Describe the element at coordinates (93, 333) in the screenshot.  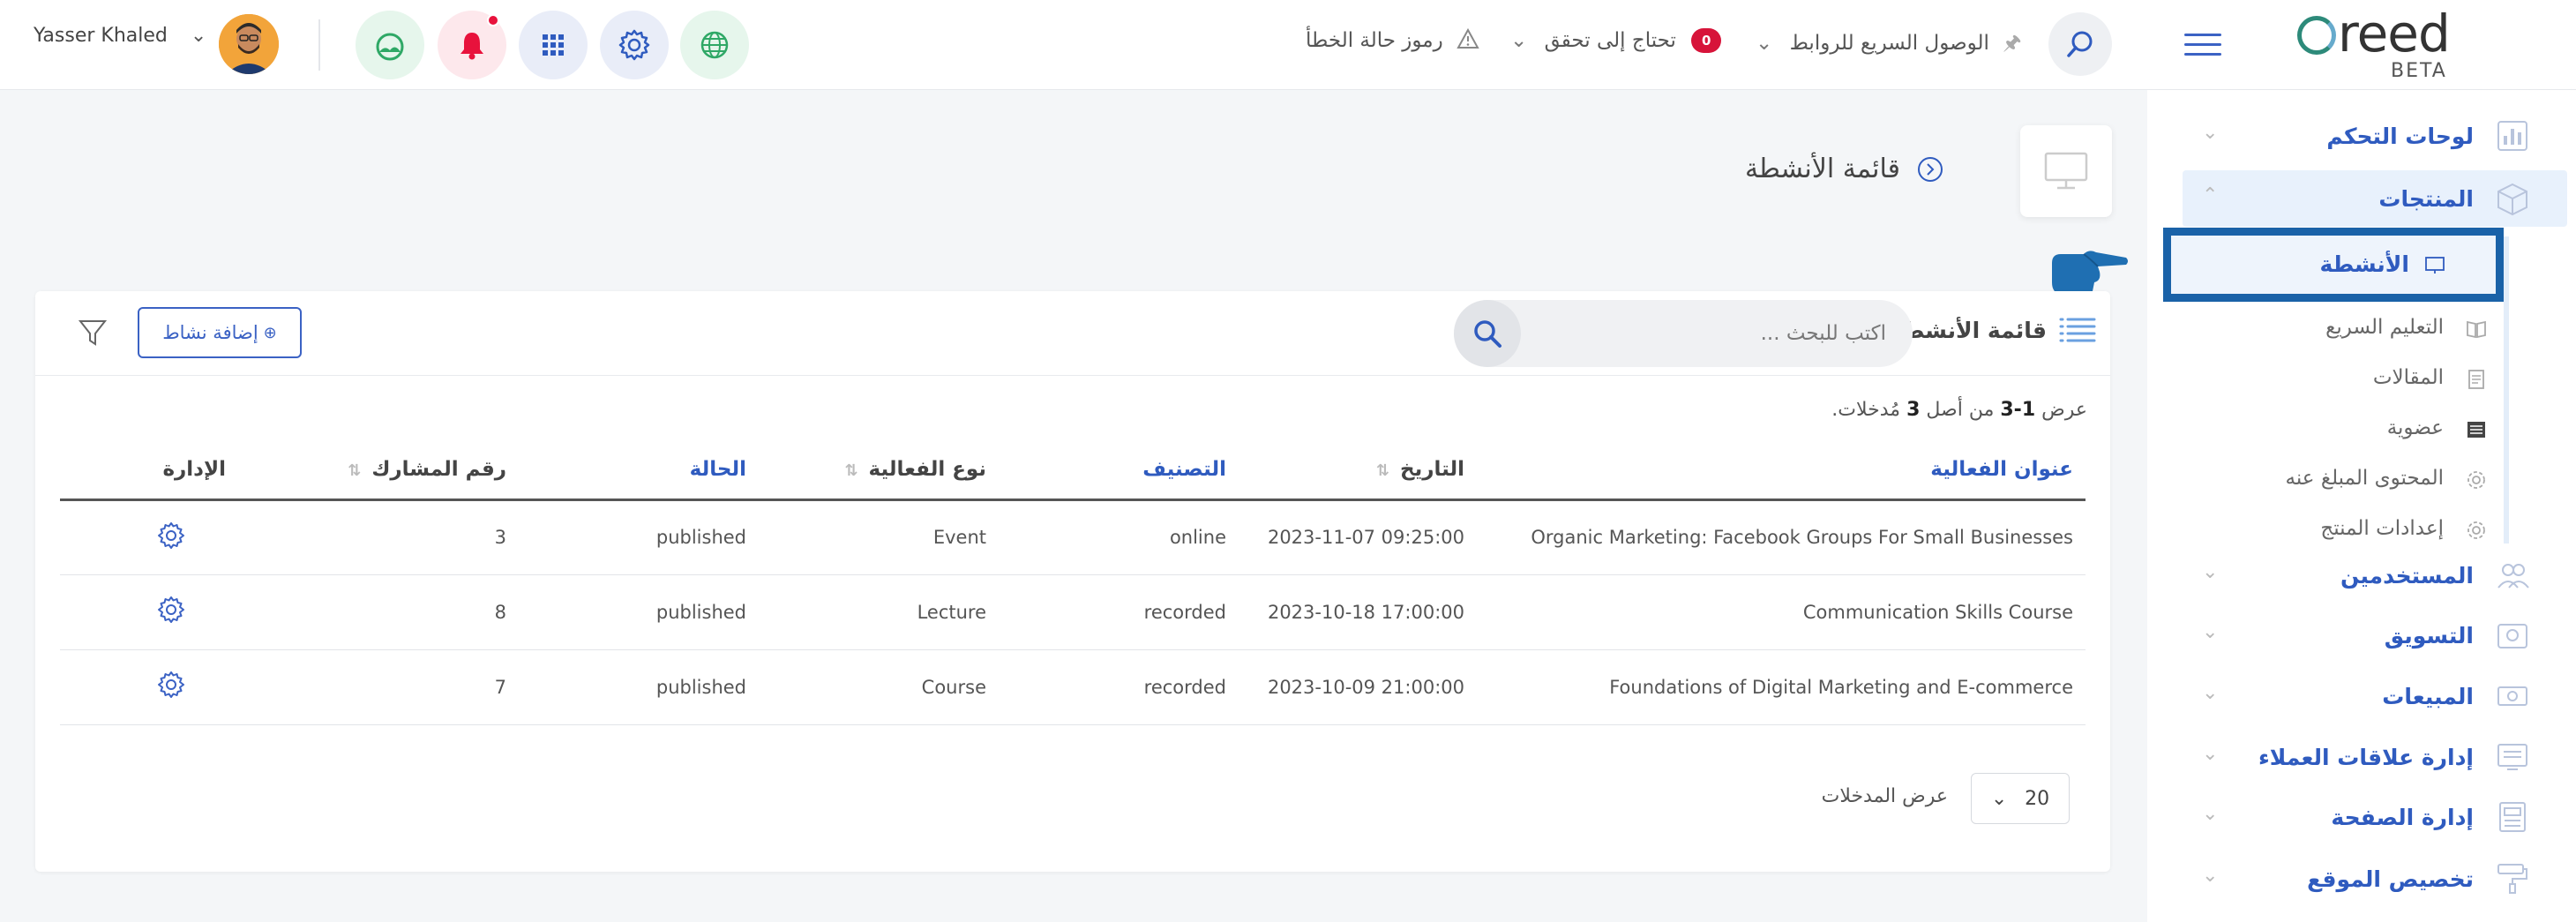
I see `filter-icon` at that location.